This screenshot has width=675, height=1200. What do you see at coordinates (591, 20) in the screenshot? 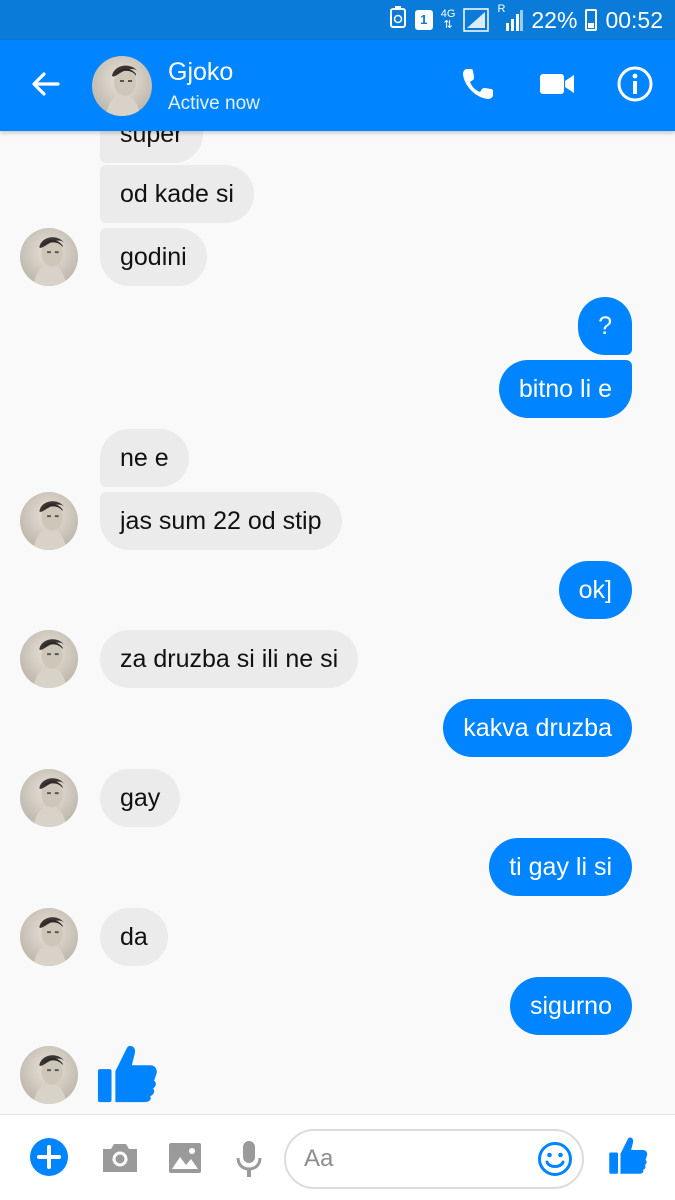
I see `battery-icon` at bounding box center [591, 20].